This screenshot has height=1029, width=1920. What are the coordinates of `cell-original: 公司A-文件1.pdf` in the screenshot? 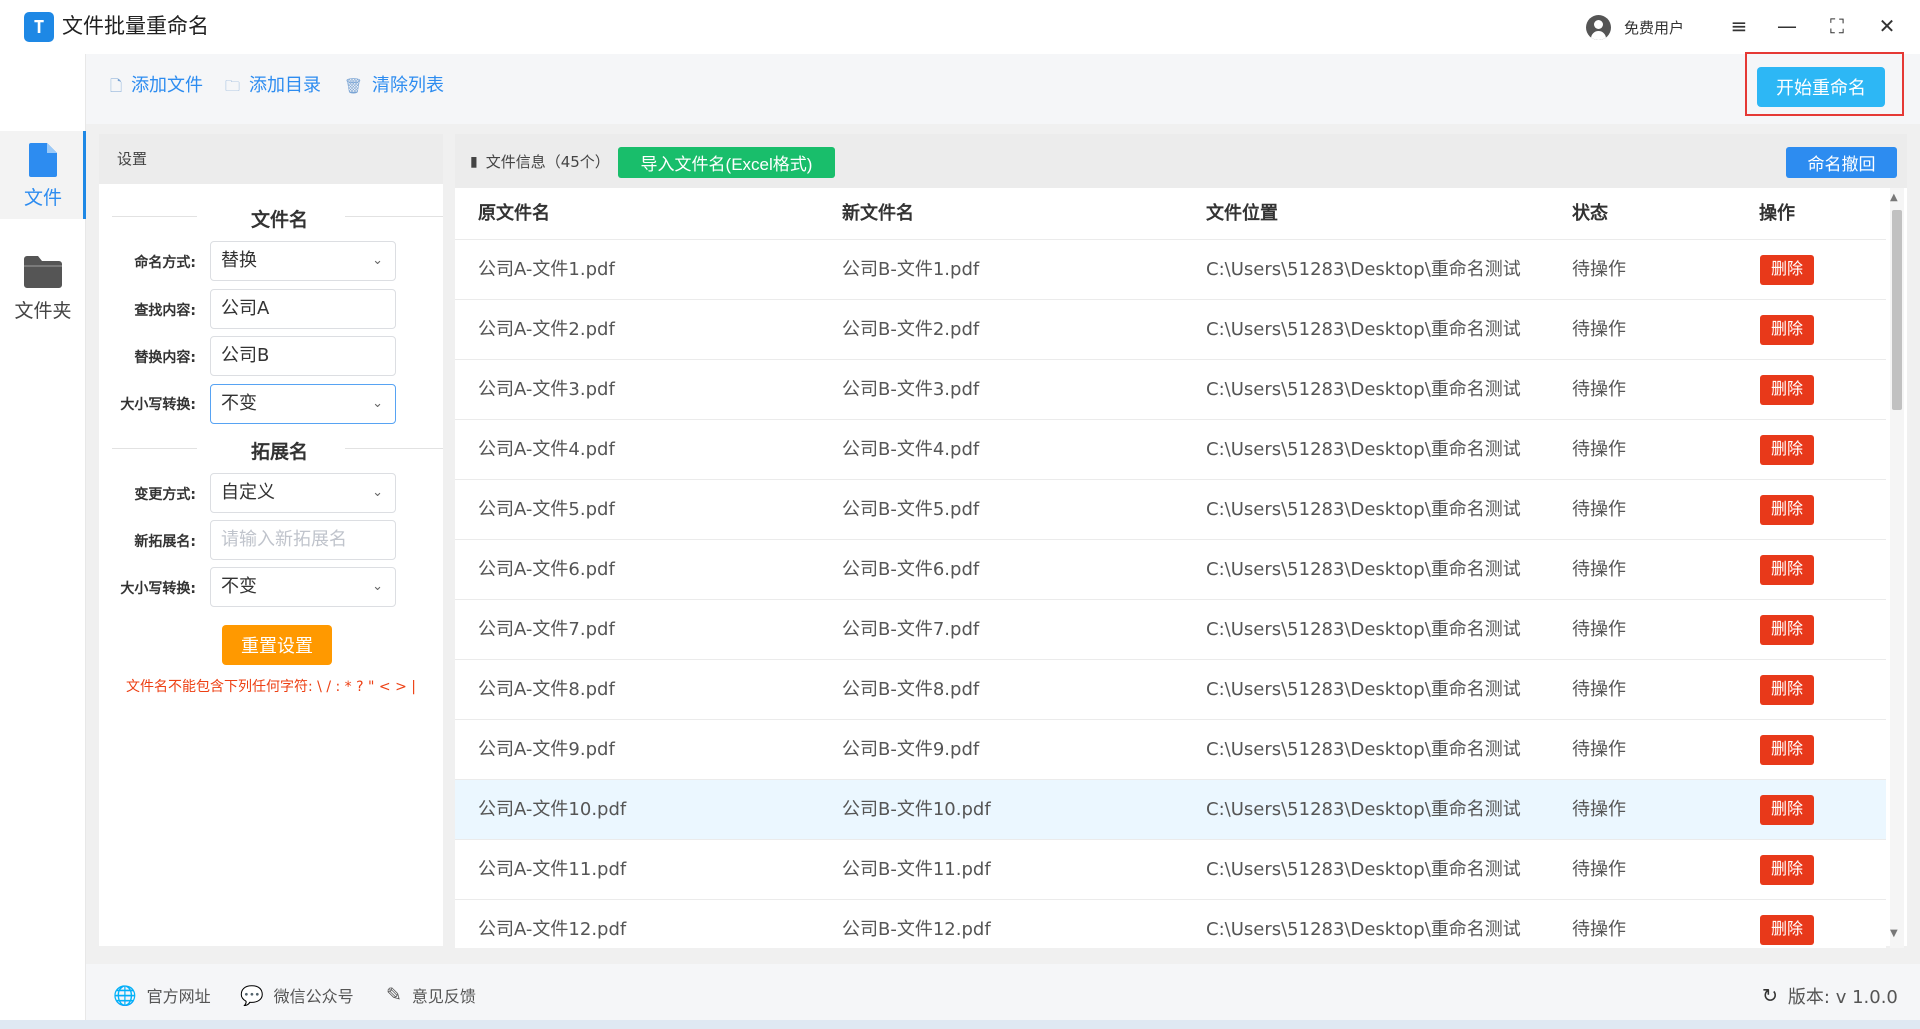 It's located at (546, 269).